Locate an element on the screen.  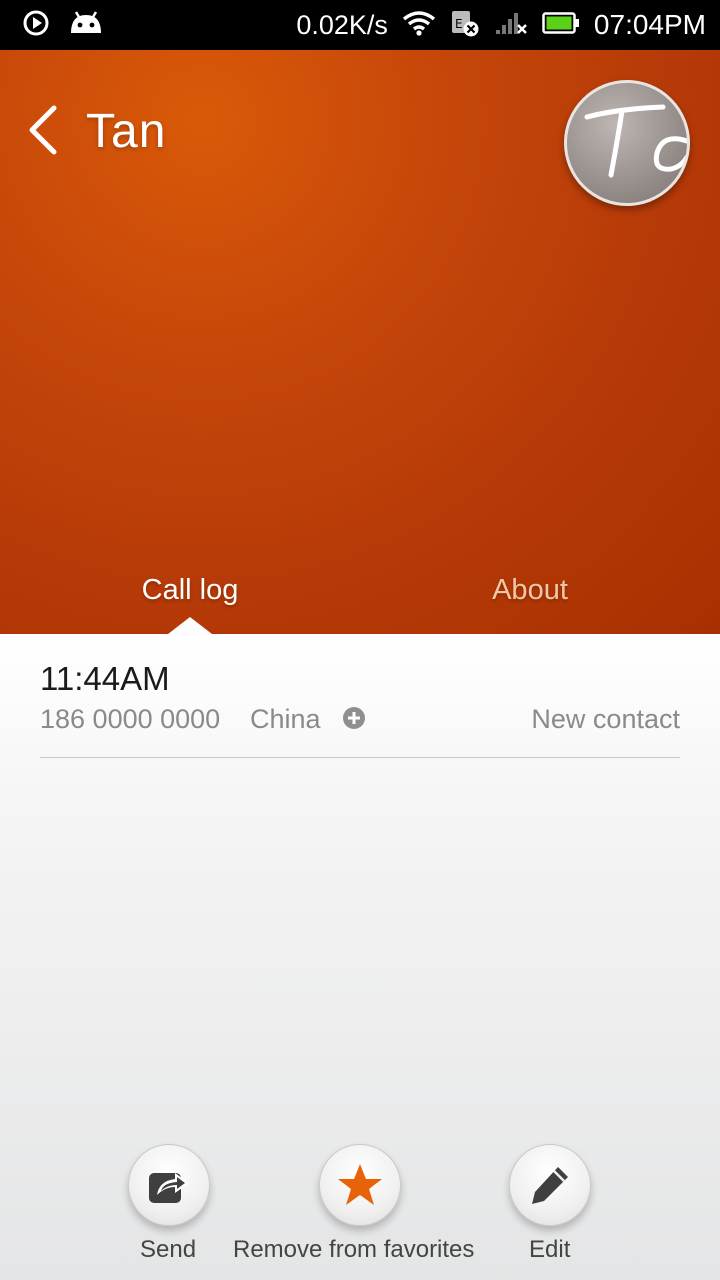
send-button is located at coordinates (169, 1185).